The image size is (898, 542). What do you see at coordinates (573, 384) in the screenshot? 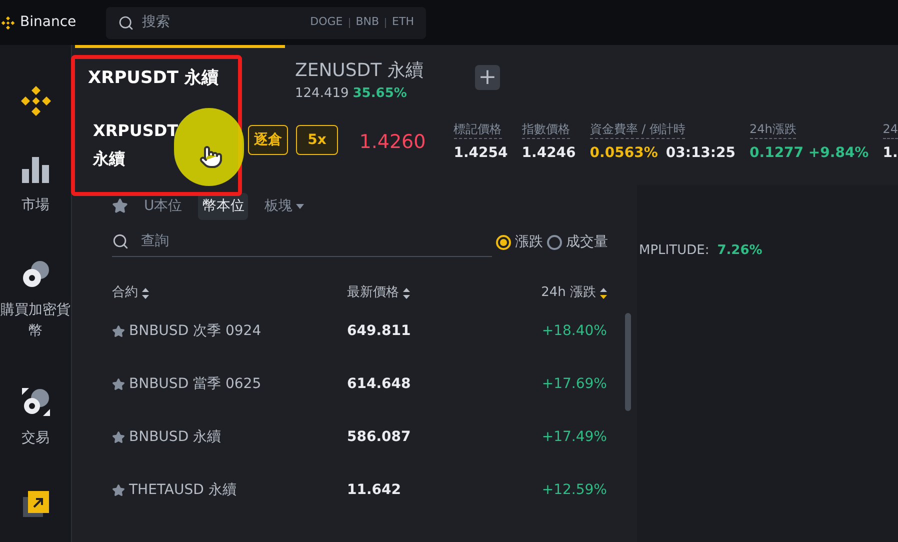
I see `change-cell-text: +17.69%` at bounding box center [573, 384].